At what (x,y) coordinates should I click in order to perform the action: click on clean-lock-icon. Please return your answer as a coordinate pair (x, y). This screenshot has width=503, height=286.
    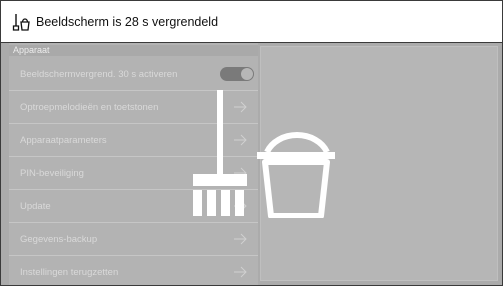
    Looking at the image, I should click on (21, 22).